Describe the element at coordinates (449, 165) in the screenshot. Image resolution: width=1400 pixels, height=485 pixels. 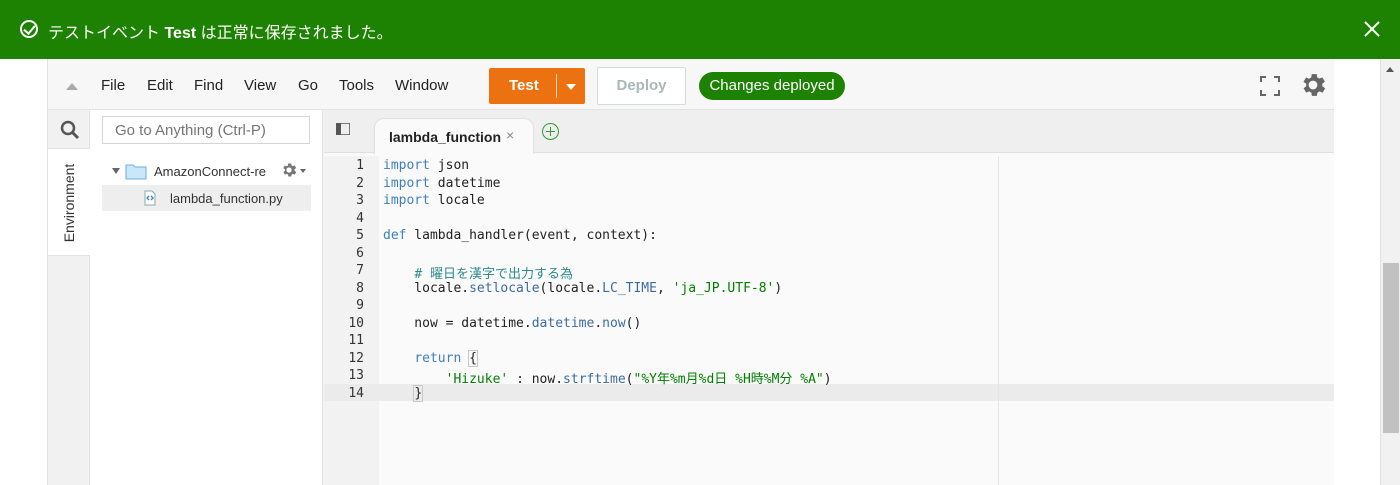
I see `code-token: json` at that location.